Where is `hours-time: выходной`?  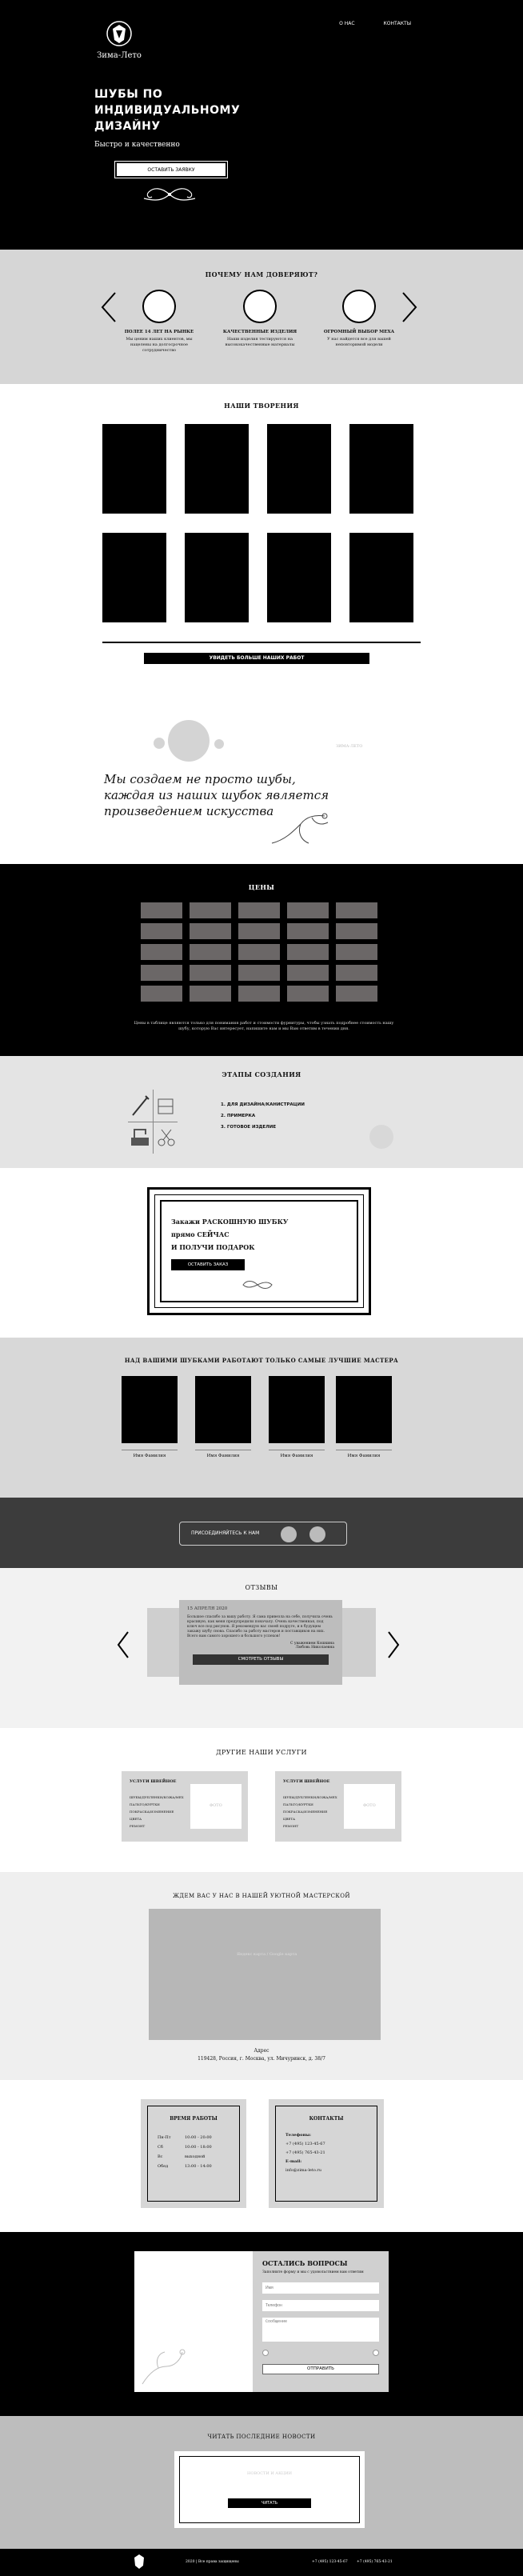 hours-time: выходной is located at coordinates (195, 2156).